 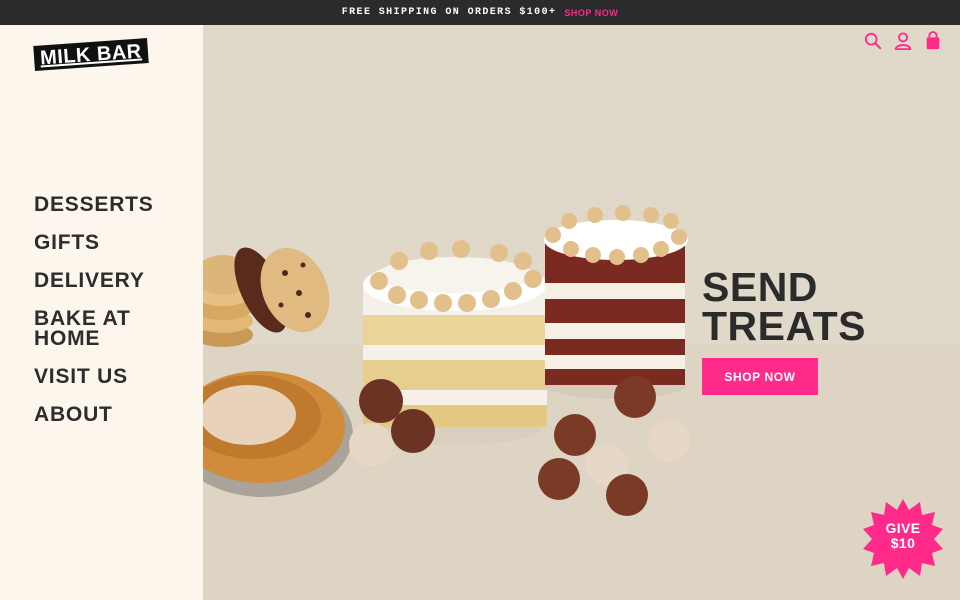 I want to click on nav-item: ABOUT, so click(x=104, y=414).